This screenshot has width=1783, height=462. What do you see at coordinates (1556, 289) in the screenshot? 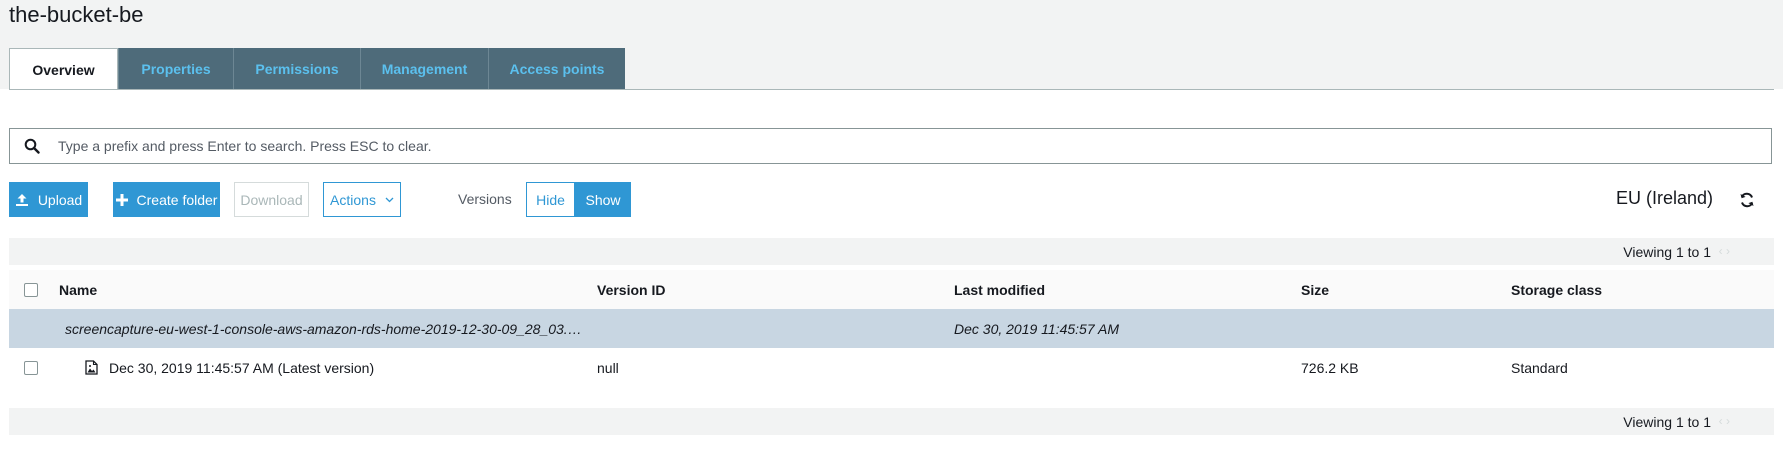
I see `column-header-storage-class: Storage class` at bounding box center [1556, 289].